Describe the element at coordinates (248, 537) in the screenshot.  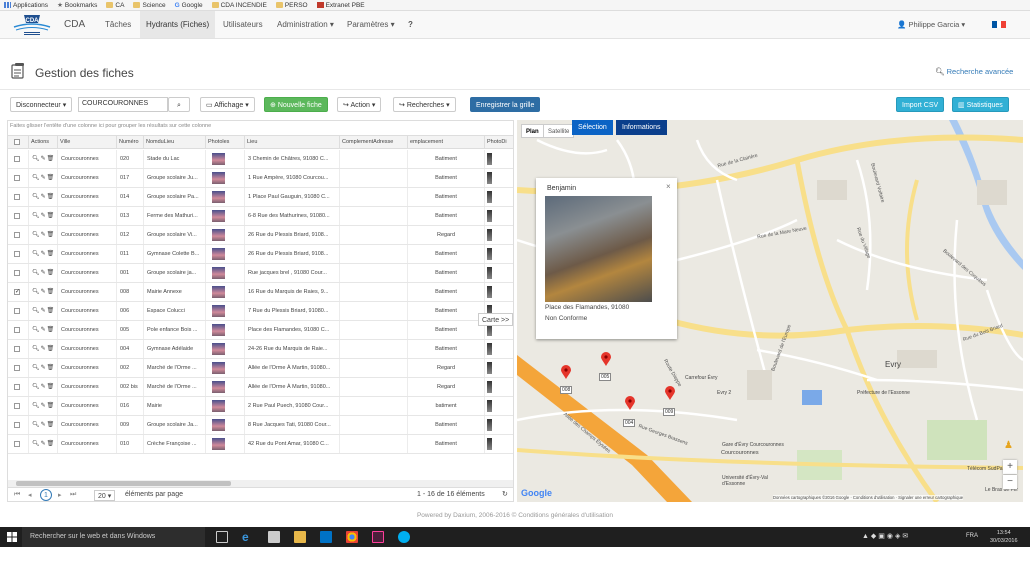
I see `edge-icon: e` at that location.